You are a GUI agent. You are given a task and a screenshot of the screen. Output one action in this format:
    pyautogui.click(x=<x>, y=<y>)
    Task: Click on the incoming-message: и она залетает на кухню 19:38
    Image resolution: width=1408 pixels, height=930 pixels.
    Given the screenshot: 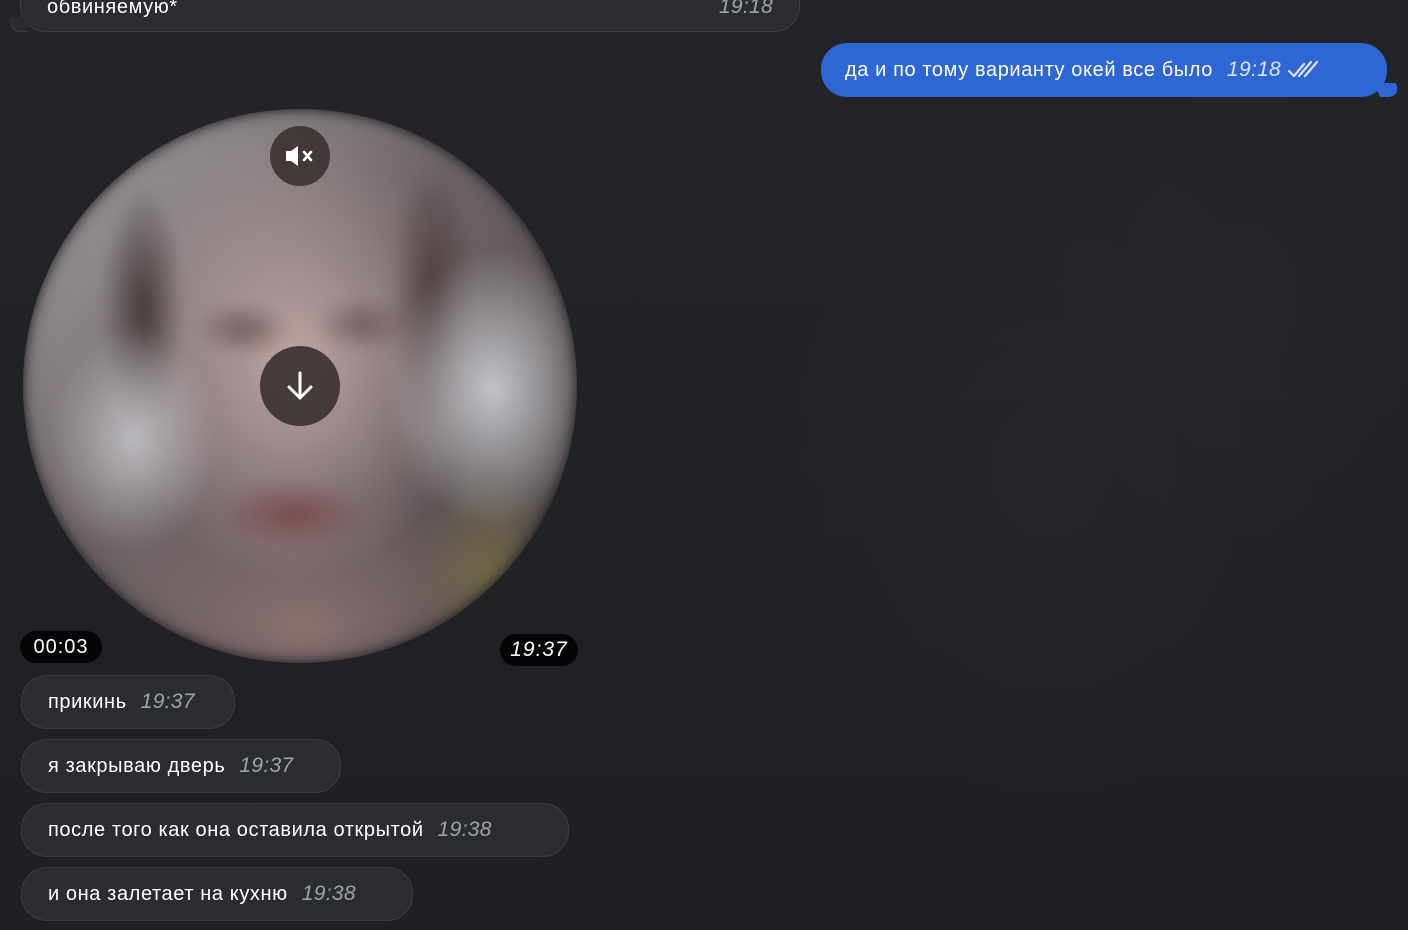 What is the action you would take?
    pyautogui.click(x=217, y=894)
    